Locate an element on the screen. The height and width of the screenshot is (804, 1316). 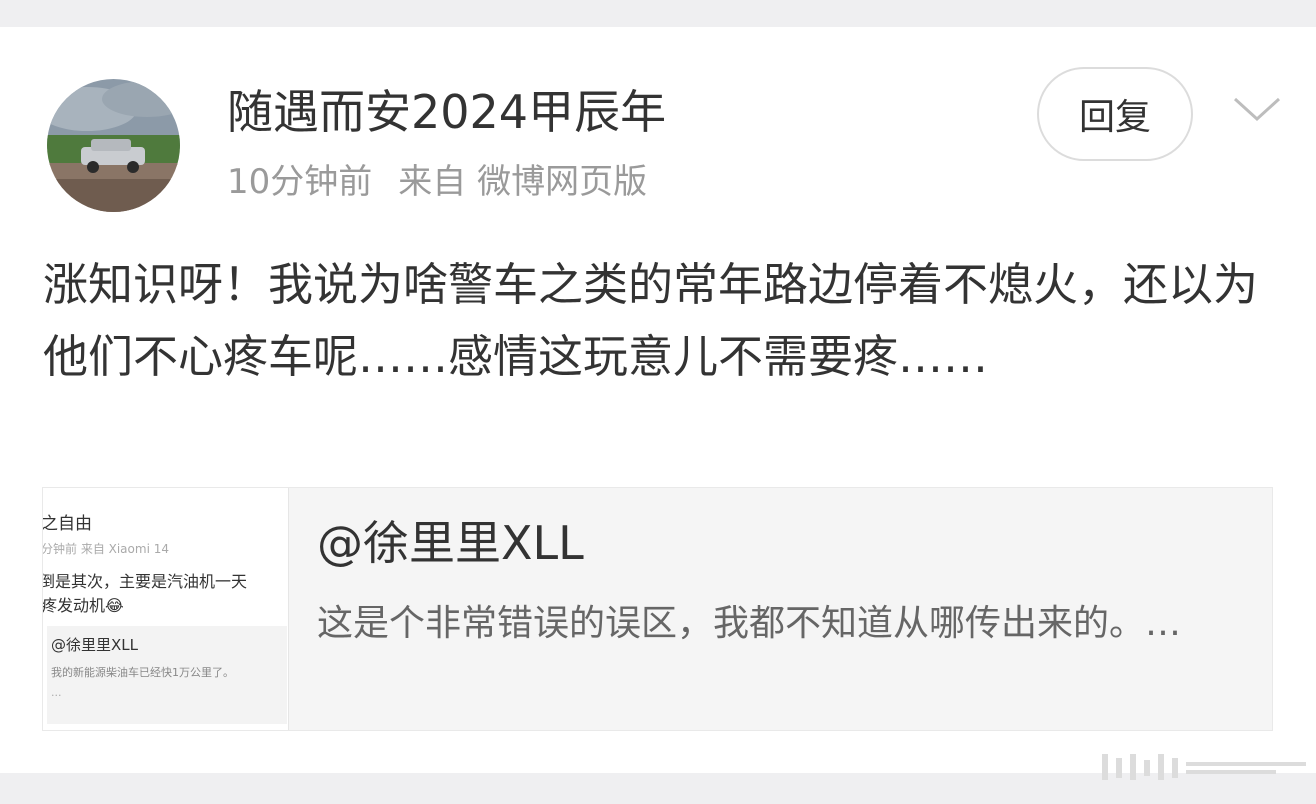
post-meta: 10分钟前 来自 微博网页版 is located at coordinates (437, 182).